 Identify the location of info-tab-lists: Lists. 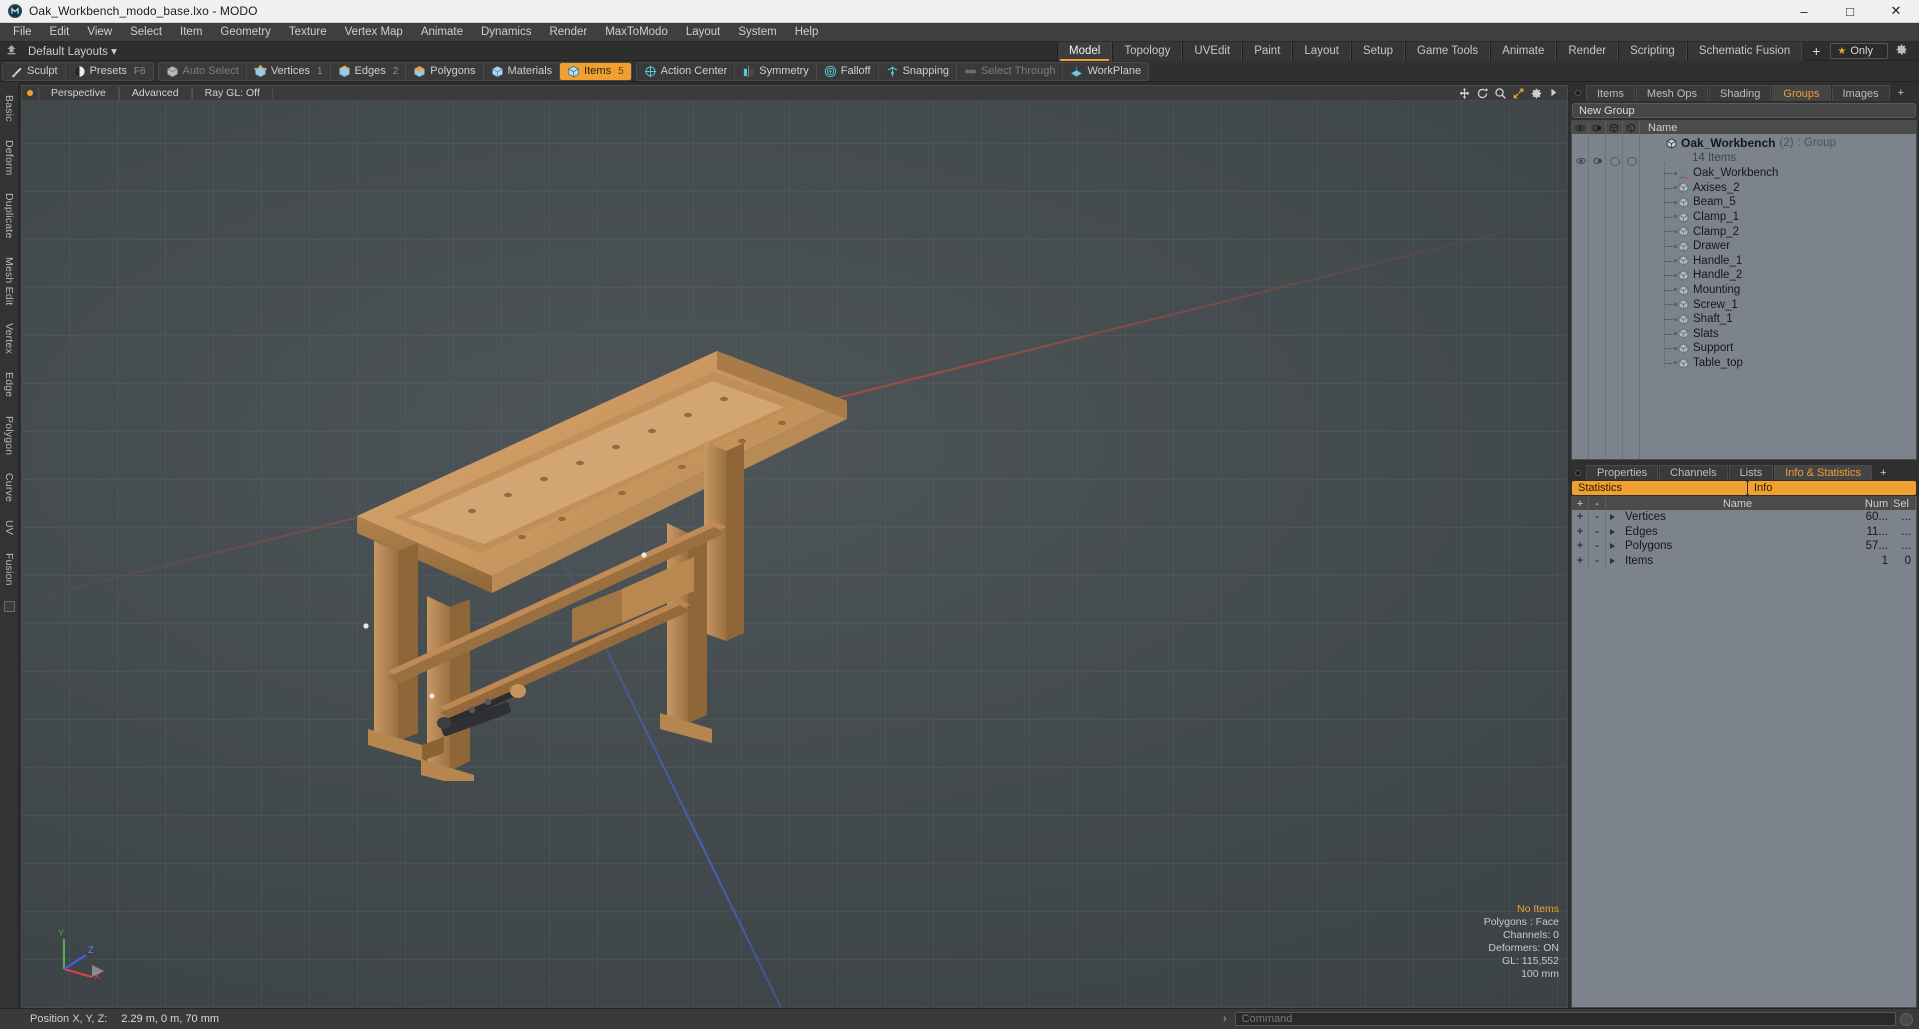
(1751, 472).